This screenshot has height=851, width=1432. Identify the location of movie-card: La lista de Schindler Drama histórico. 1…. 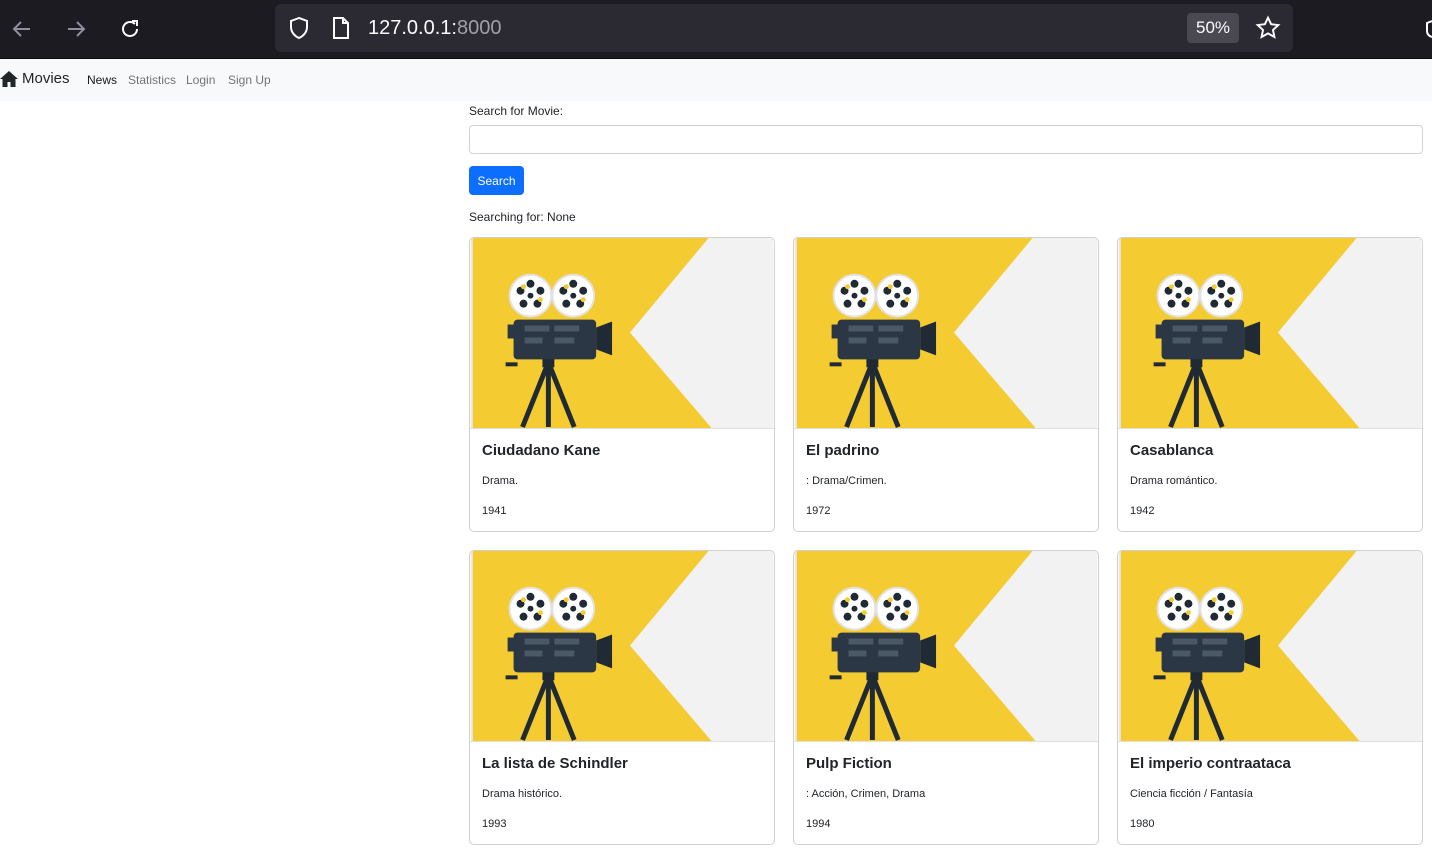
(622, 697).